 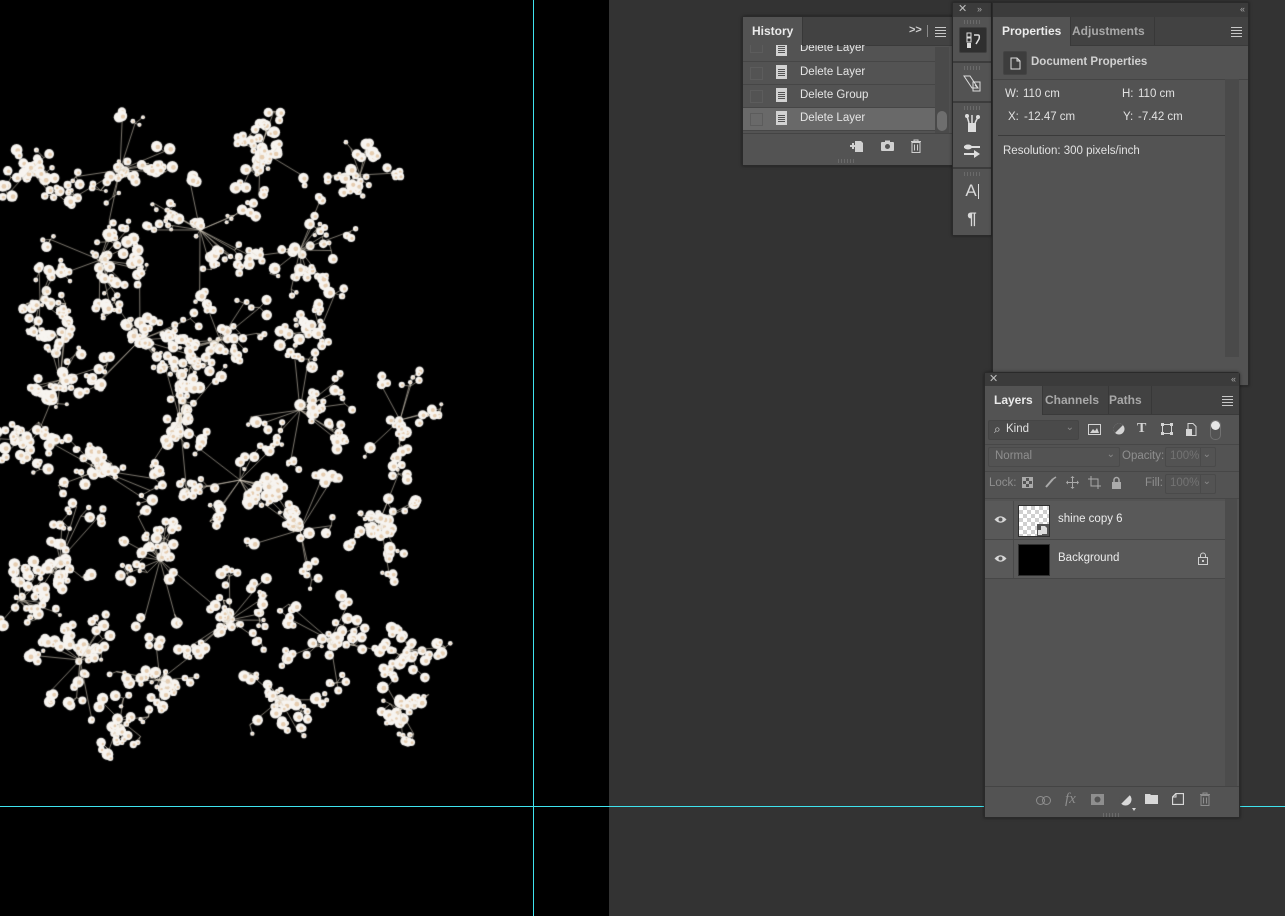 What do you see at coordinates (1116, 482) in the screenshot?
I see `lock-all-icon` at bounding box center [1116, 482].